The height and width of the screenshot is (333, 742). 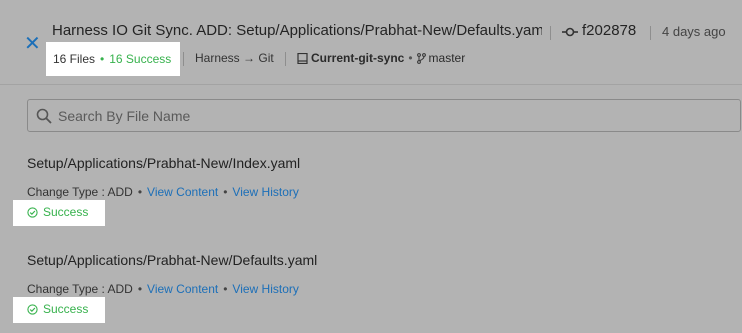 What do you see at coordinates (44, 116) in the screenshot?
I see `search-icon` at bounding box center [44, 116].